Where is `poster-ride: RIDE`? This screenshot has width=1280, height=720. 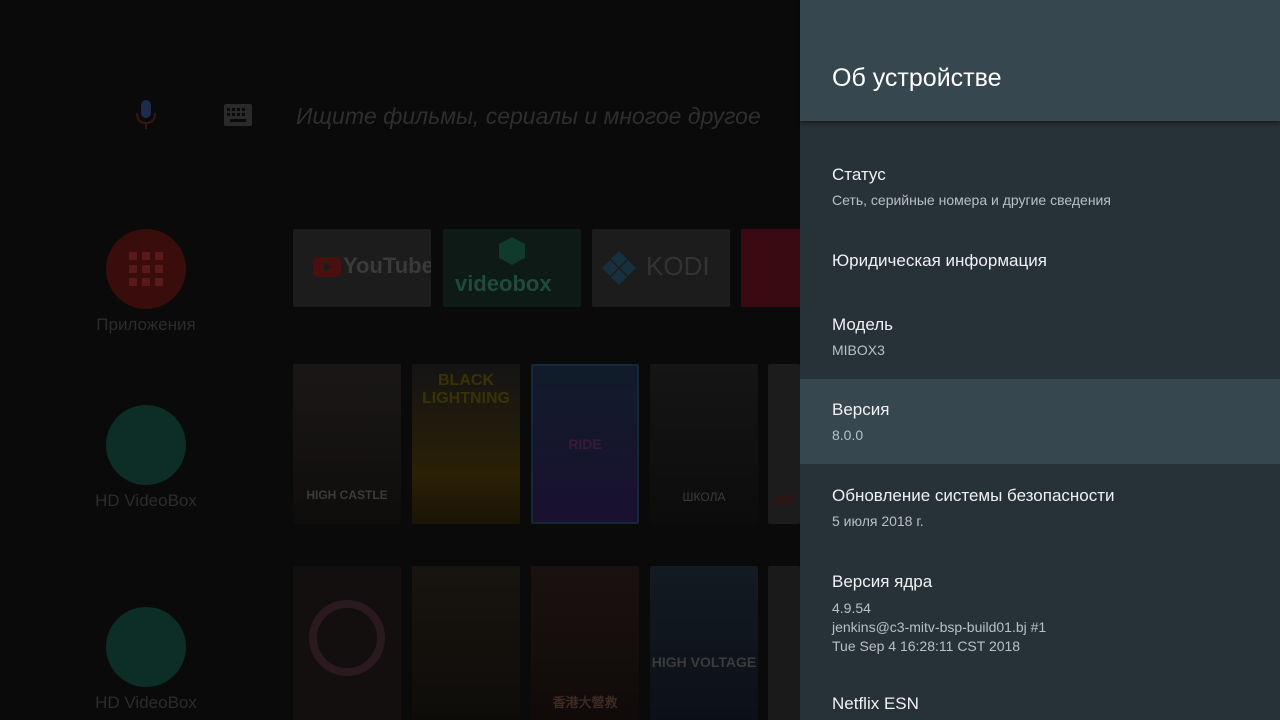 poster-ride: RIDE is located at coordinates (585, 444).